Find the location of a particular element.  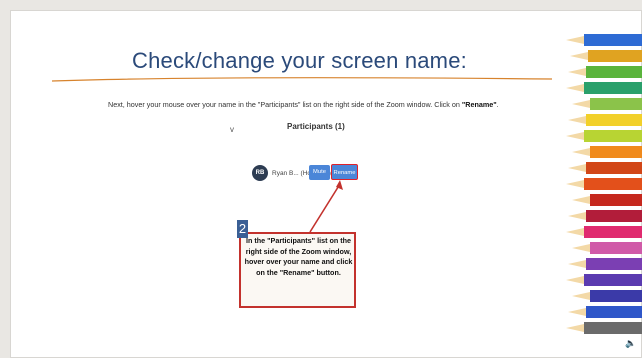

instruction-suffix: . is located at coordinates (497, 104).